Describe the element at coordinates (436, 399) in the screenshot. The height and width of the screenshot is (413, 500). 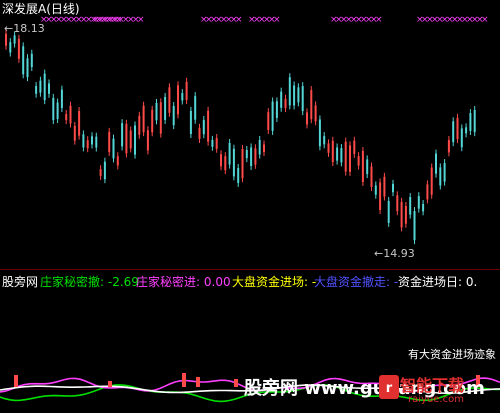
I see `logo-domain: raiyue.com` at that location.